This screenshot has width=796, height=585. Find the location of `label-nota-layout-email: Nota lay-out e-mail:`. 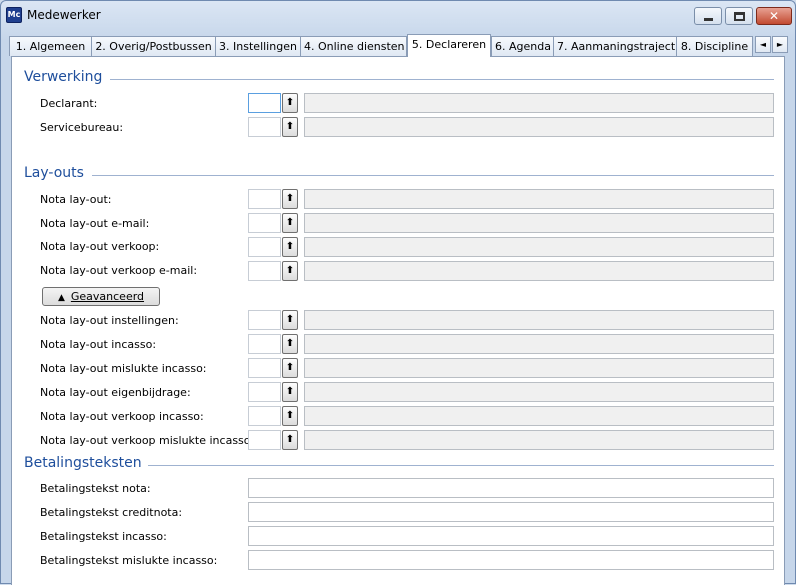

label-nota-layout-email: Nota lay-out e-mail: is located at coordinates (95, 223).